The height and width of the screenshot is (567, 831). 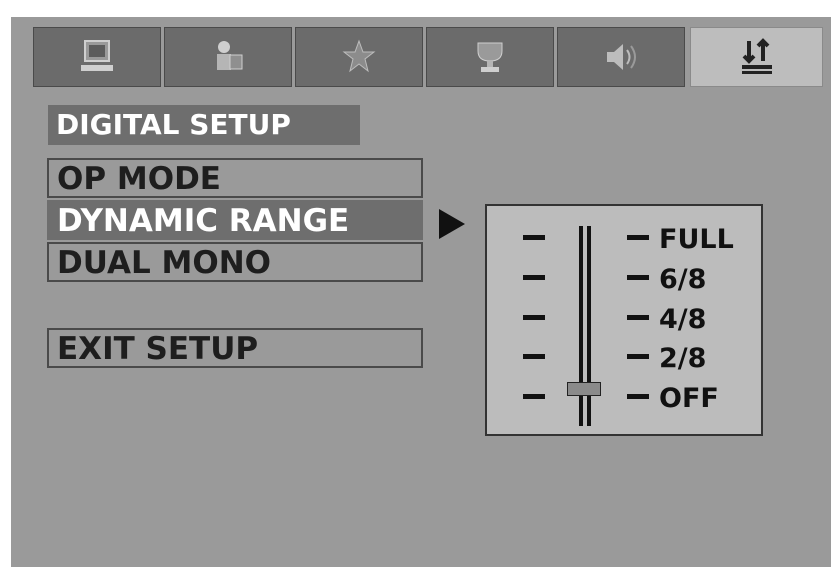 I want to click on tab-star-figure, so click(x=359, y=57).